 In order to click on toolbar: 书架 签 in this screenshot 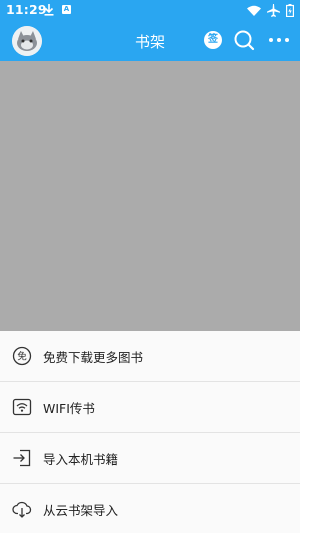, I will do `click(150, 41)`.